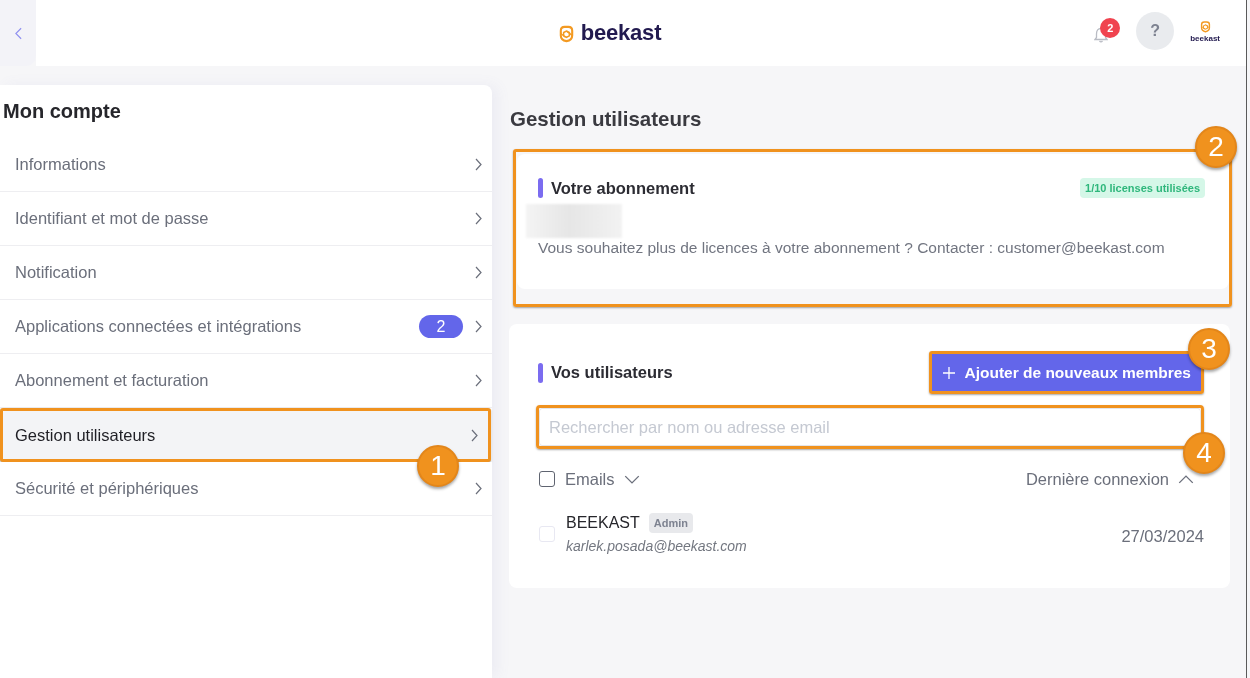  I want to click on add-members-button: Ajouter de nouveaux membres, so click(1066, 372).